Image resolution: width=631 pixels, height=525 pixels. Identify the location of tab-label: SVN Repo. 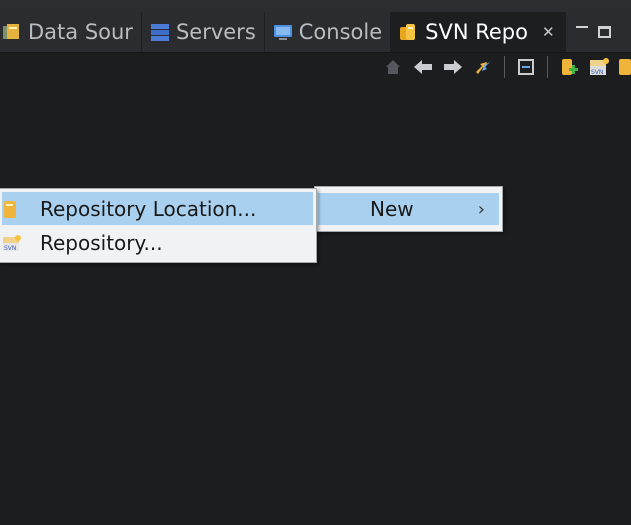
(476, 32).